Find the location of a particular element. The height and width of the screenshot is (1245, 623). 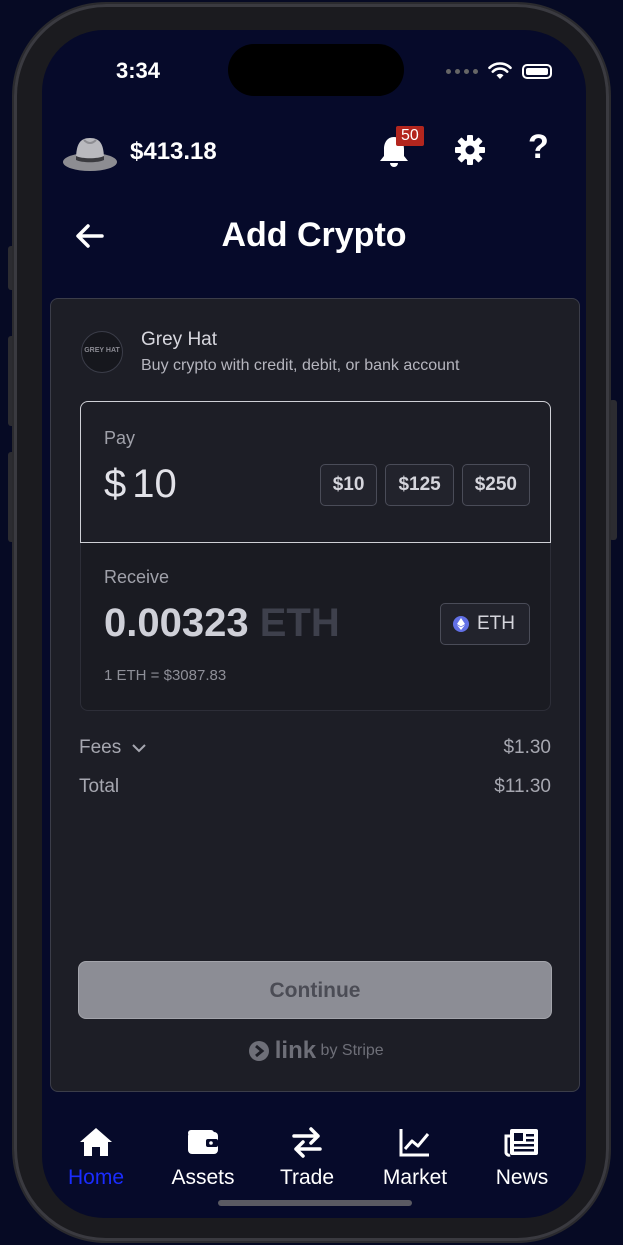

continue-button: Continue is located at coordinates (315, 990).